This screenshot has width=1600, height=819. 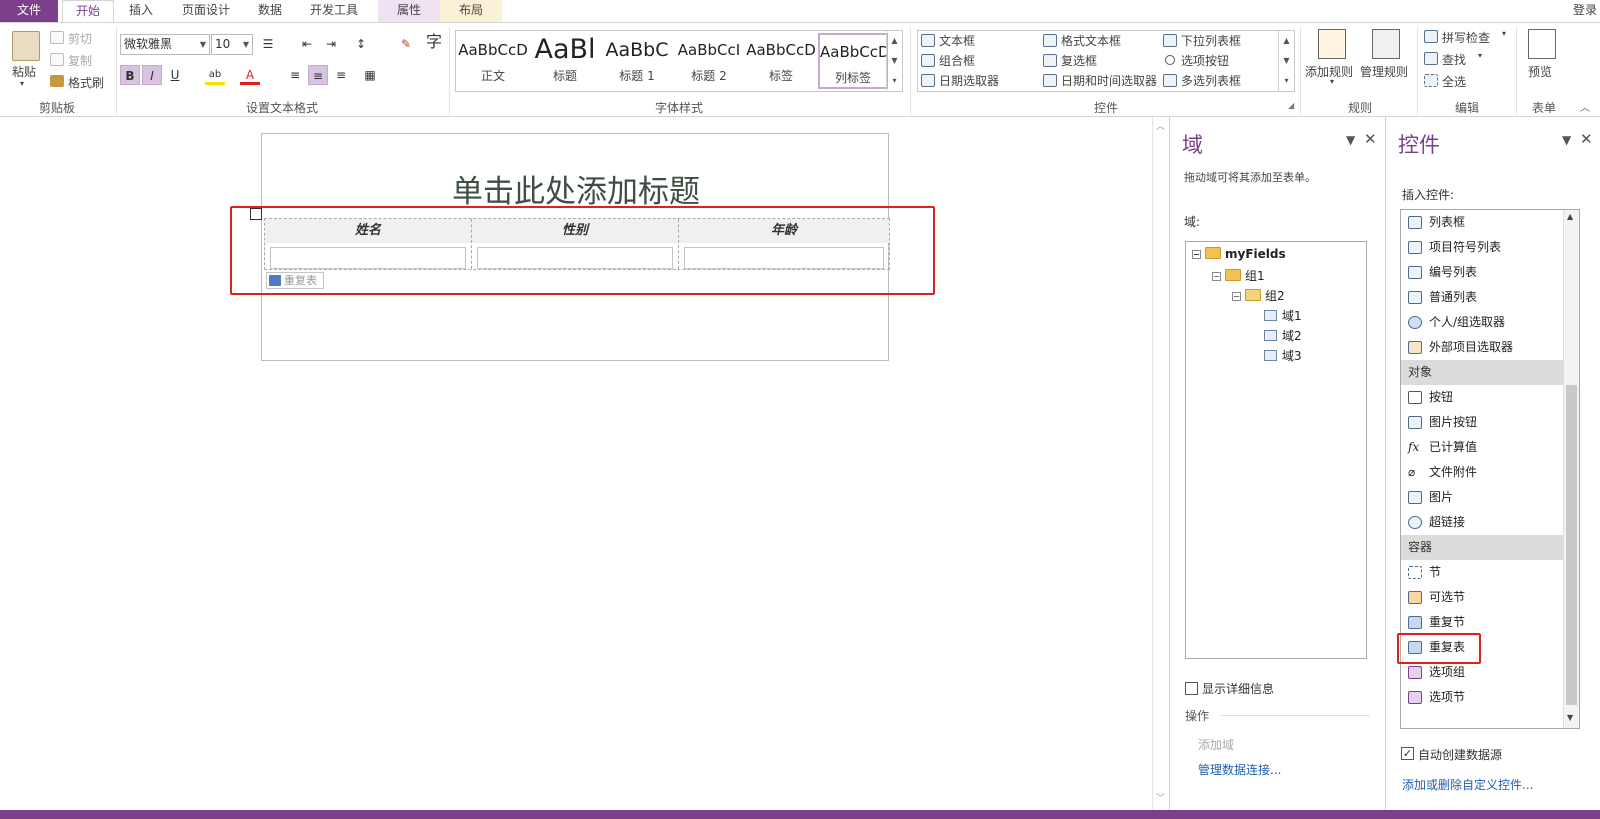 I want to click on select-all-button: 全选, so click(x=1454, y=81).